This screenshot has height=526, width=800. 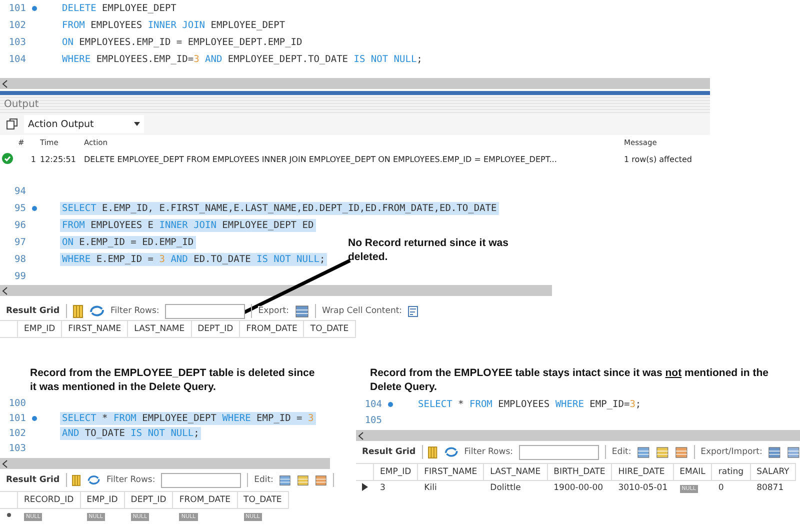 What do you see at coordinates (137, 124) in the screenshot?
I see `caret-icon` at bounding box center [137, 124].